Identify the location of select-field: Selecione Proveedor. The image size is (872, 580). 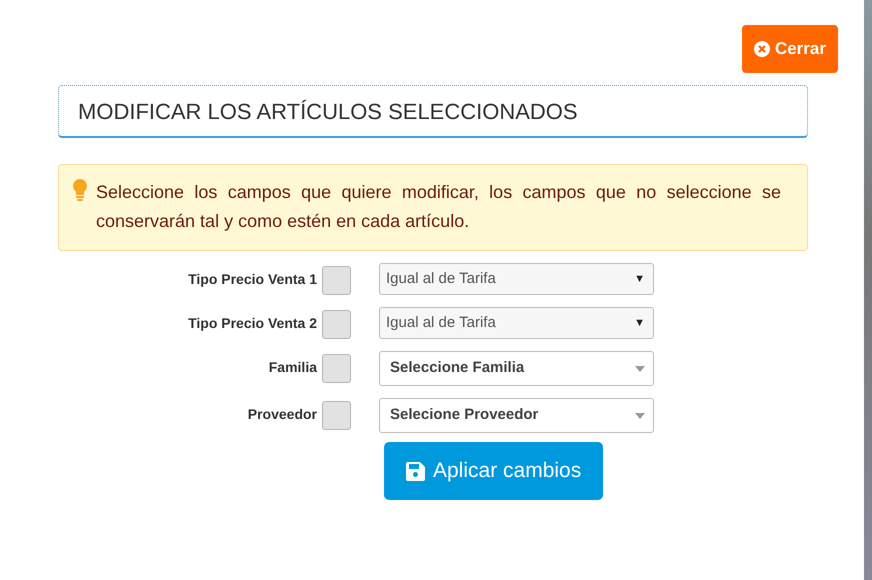
(516, 415).